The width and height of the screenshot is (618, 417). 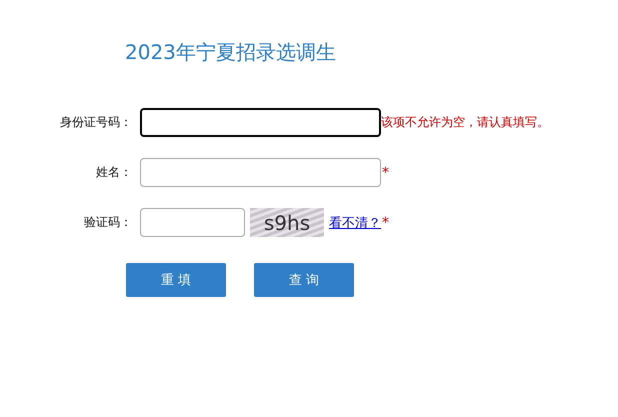 What do you see at coordinates (230, 52) in the screenshot?
I see `page-title: 2023年宁夏招录选调生` at bounding box center [230, 52].